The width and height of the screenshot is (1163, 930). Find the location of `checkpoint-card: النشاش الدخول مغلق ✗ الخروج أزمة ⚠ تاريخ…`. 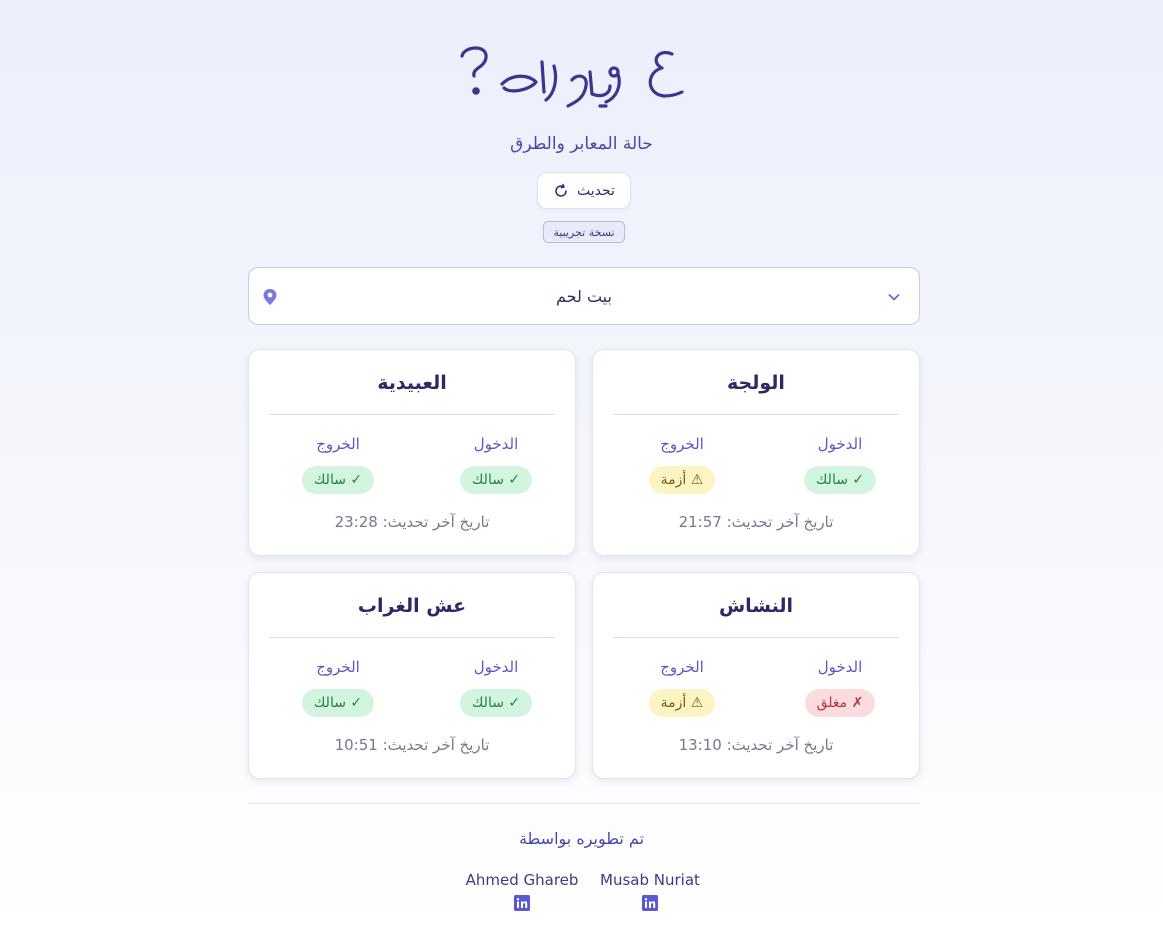

checkpoint-card: النشاش الدخول مغلق ✗ الخروج أزمة ⚠ تاريخ… is located at coordinates (756, 675).